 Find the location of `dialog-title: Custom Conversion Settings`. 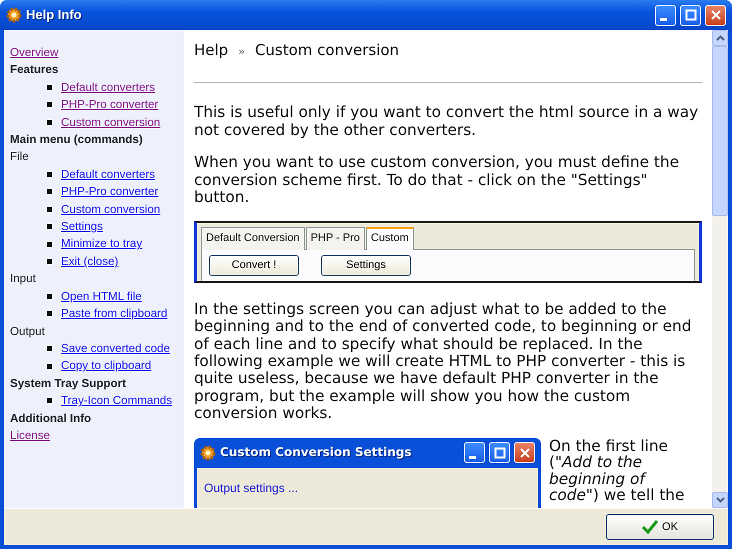

dialog-title: Custom Conversion Settings is located at coordinates (316, 452).